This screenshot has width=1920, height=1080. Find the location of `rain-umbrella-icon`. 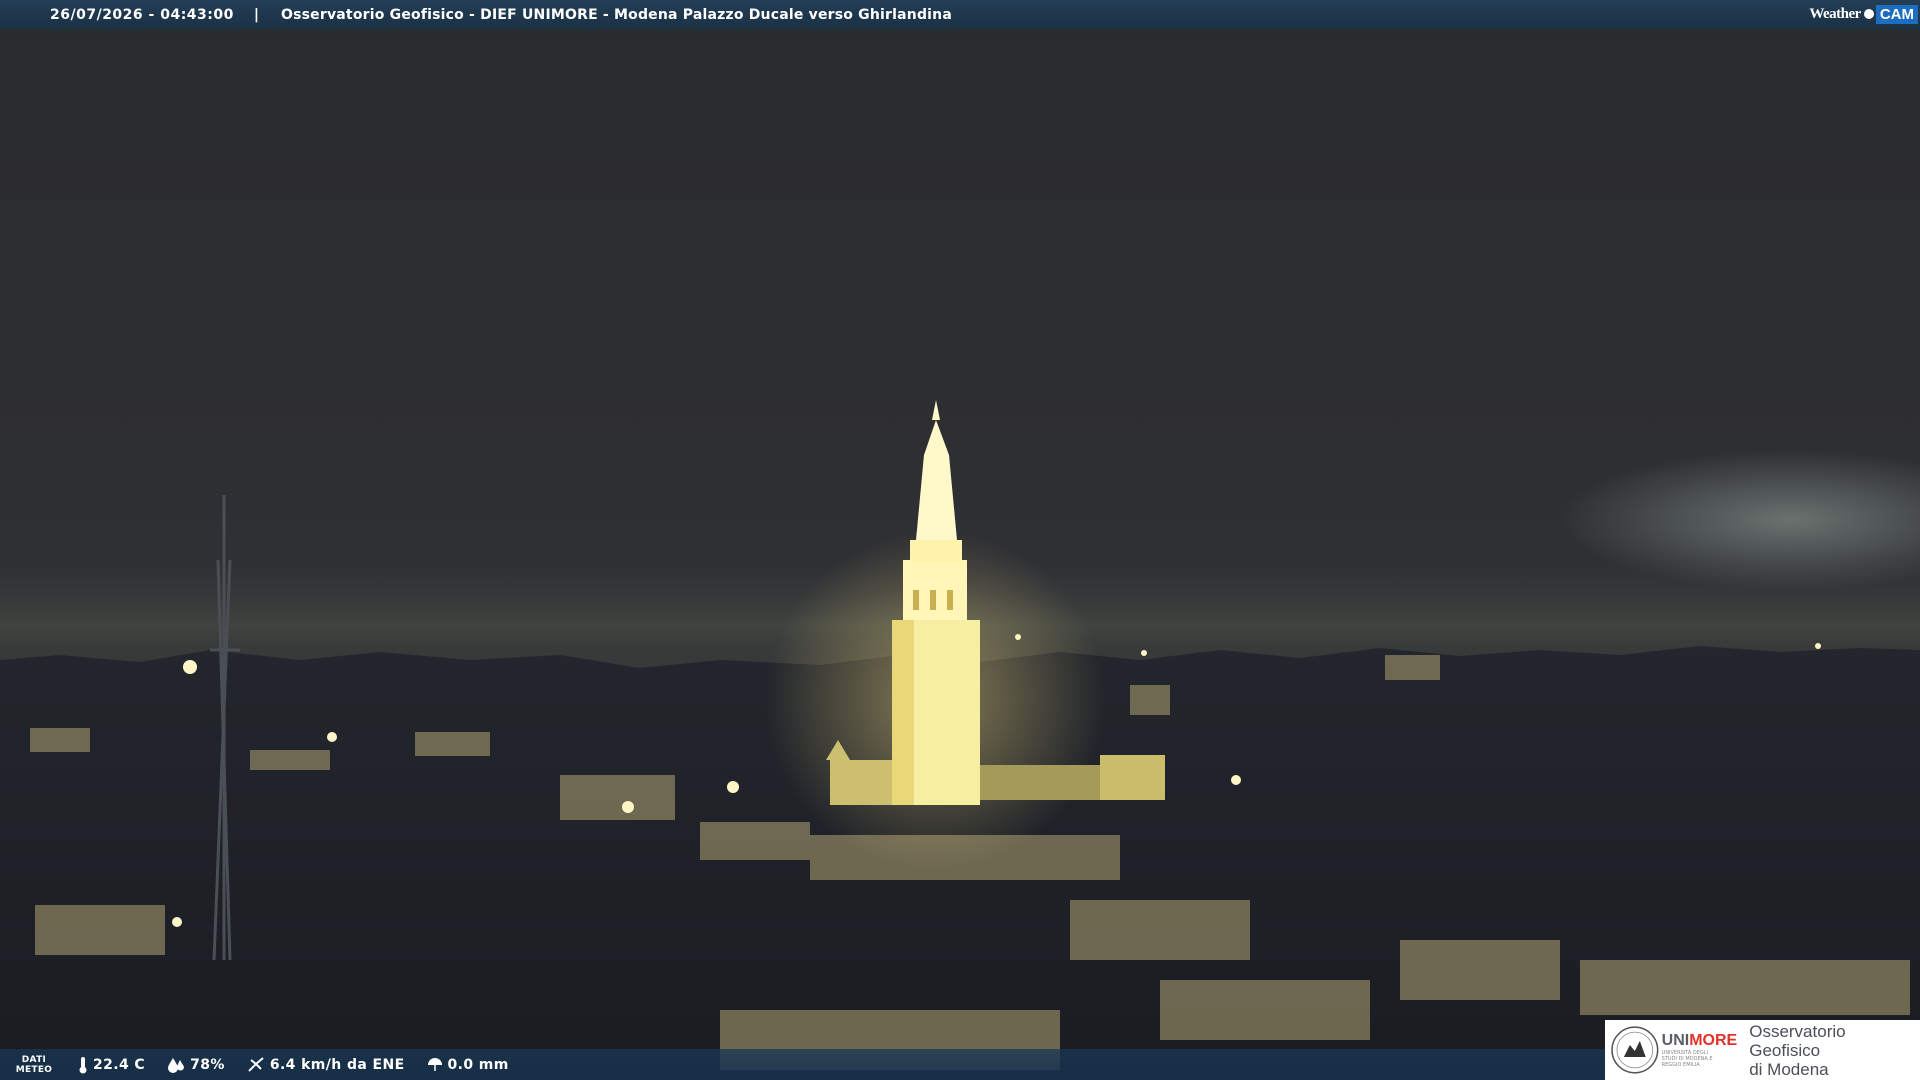

rain-umbrella-icon is located at coordinates (434, 1064).